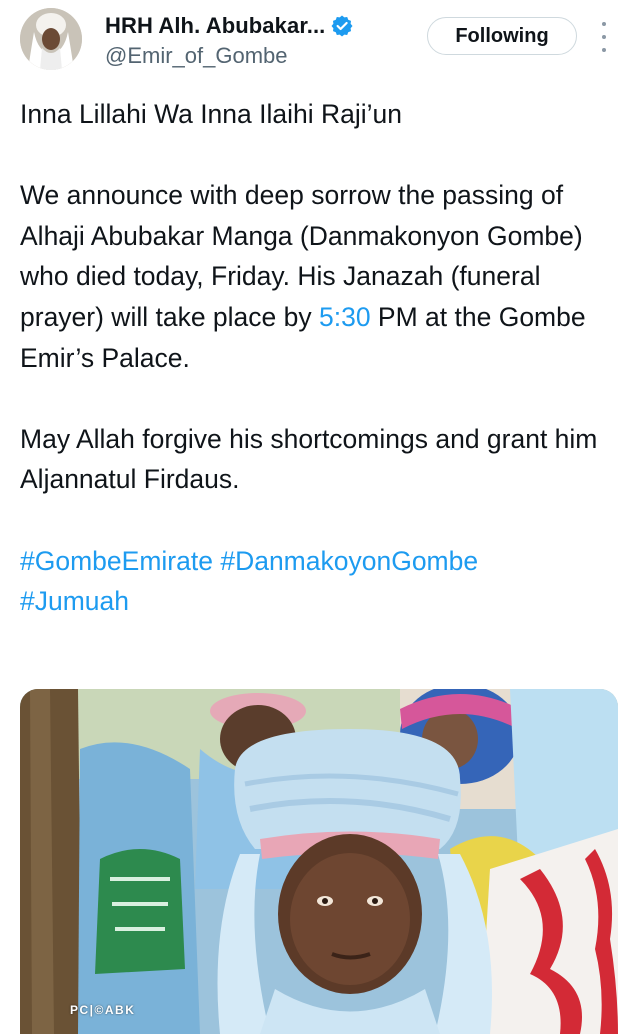 This screenshot has height=1034, width=637. Describe the element at coordinates (74, 601) in the screenshot. I see `hashtag-jumuah: #Jumuah` at that location.